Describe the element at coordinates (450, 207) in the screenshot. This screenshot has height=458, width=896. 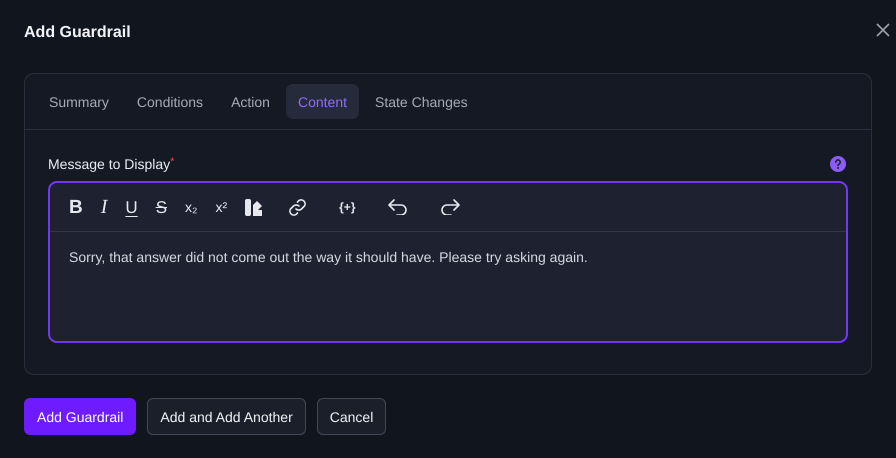
I see `redo-icon` at that location.